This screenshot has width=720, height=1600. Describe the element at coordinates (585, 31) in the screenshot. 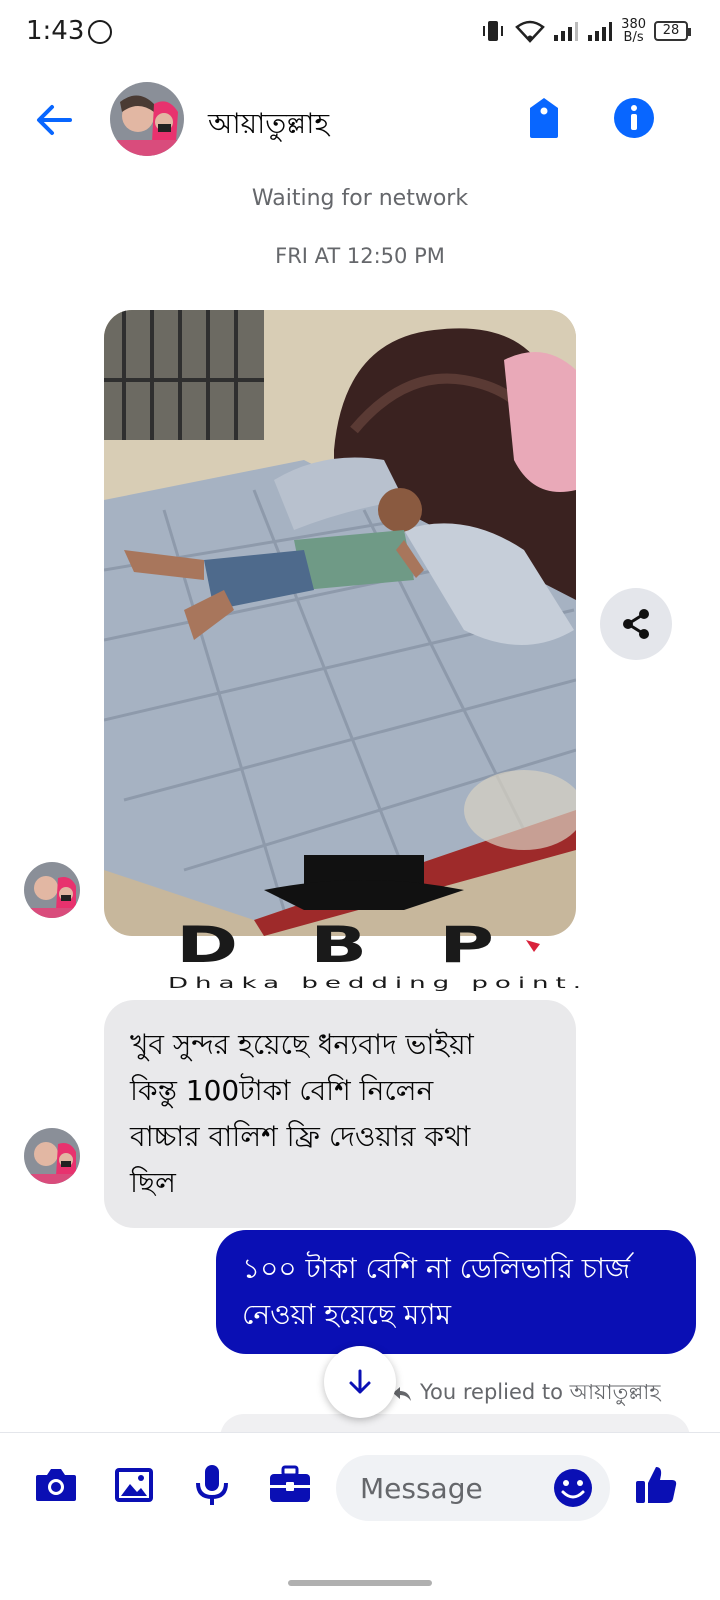

I see `status-right-group: 380 B/s 28` at that location.